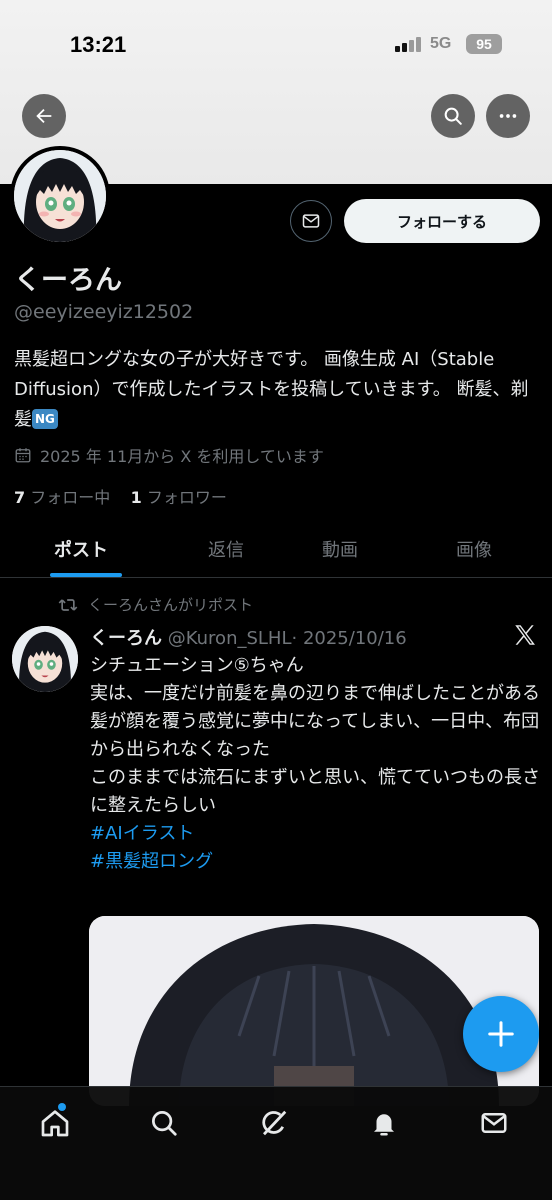  Describe the element at coordinates (23, 455) in the screenshot. I see `calendar-icon` at that location.